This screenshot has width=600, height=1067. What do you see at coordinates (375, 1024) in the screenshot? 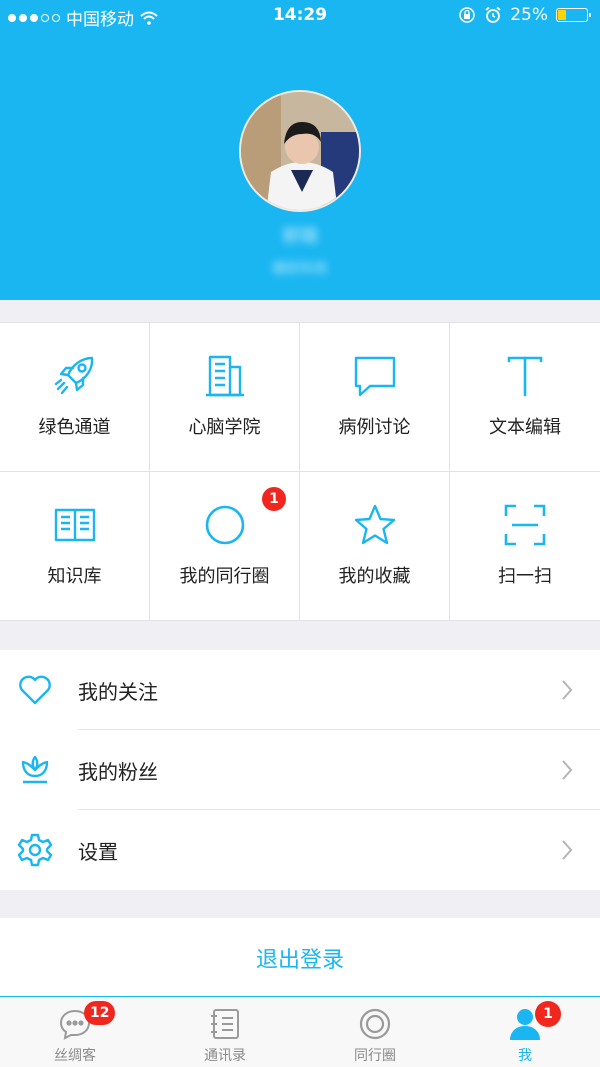
I see `target-icon` at bounding box center [375, 1024].